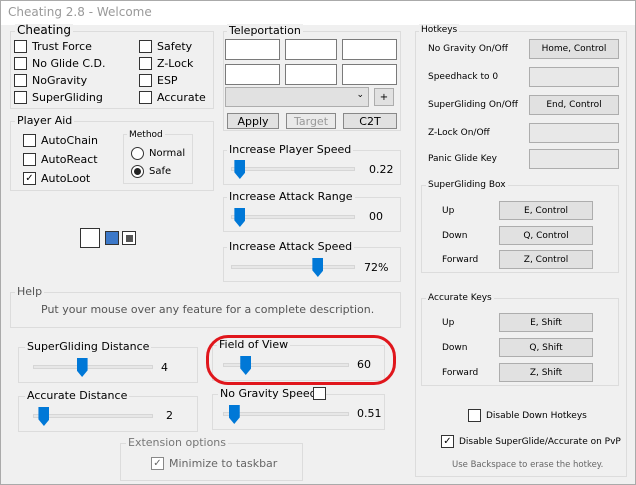 Image resolution: width=636 pixels, height=485 pixels. What do you see at coordinates (293, 217) in the screenshot?
I see `attack-range-track` at bounding box center [293, 217].